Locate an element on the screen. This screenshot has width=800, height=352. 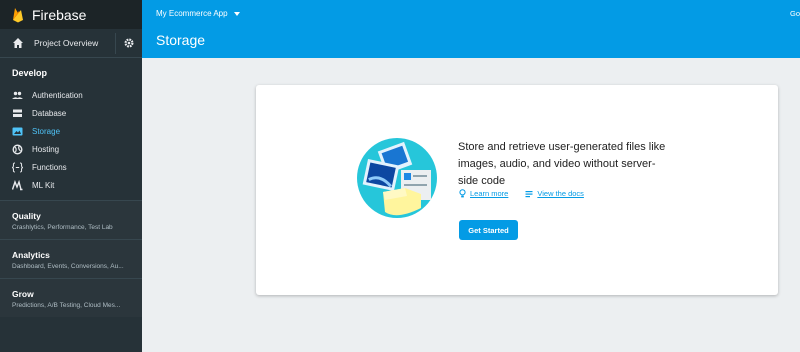
sidebar-item-hosting: Hosting is located at coordinates (71, 149).